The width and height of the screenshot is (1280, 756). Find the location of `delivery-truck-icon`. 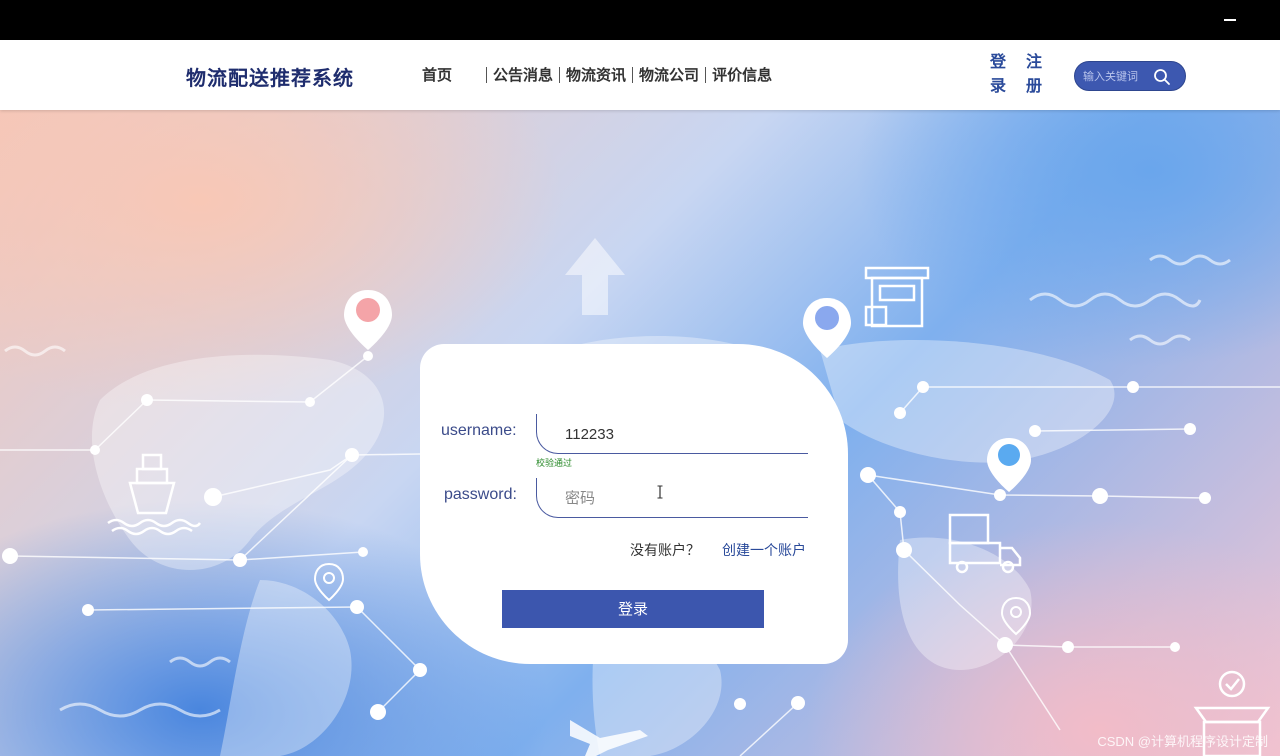

delivery-truck-icon is located at coordinates (985, 543).